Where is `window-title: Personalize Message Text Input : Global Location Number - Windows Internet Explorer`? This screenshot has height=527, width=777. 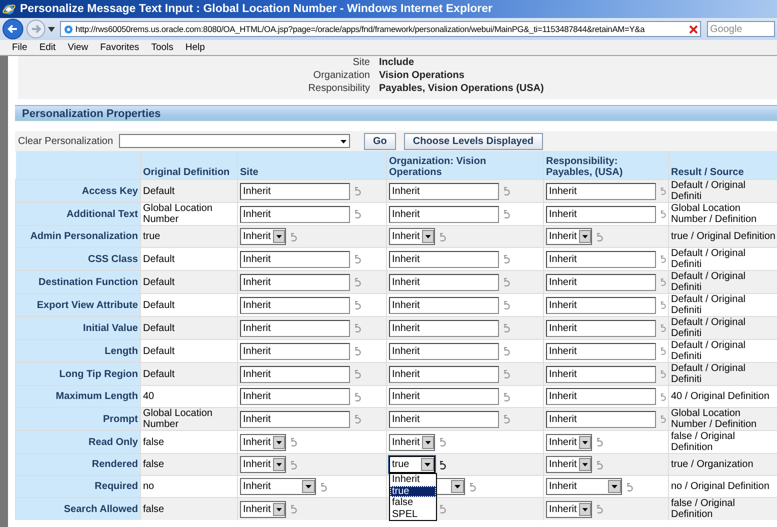
window-title: Personalize Message Text Input : Global Location Number - Windows Internet Explorer is located at coordinates (256, 9).